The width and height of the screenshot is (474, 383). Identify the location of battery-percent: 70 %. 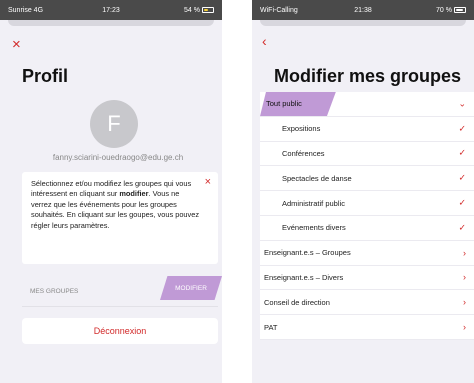
(444, 10).